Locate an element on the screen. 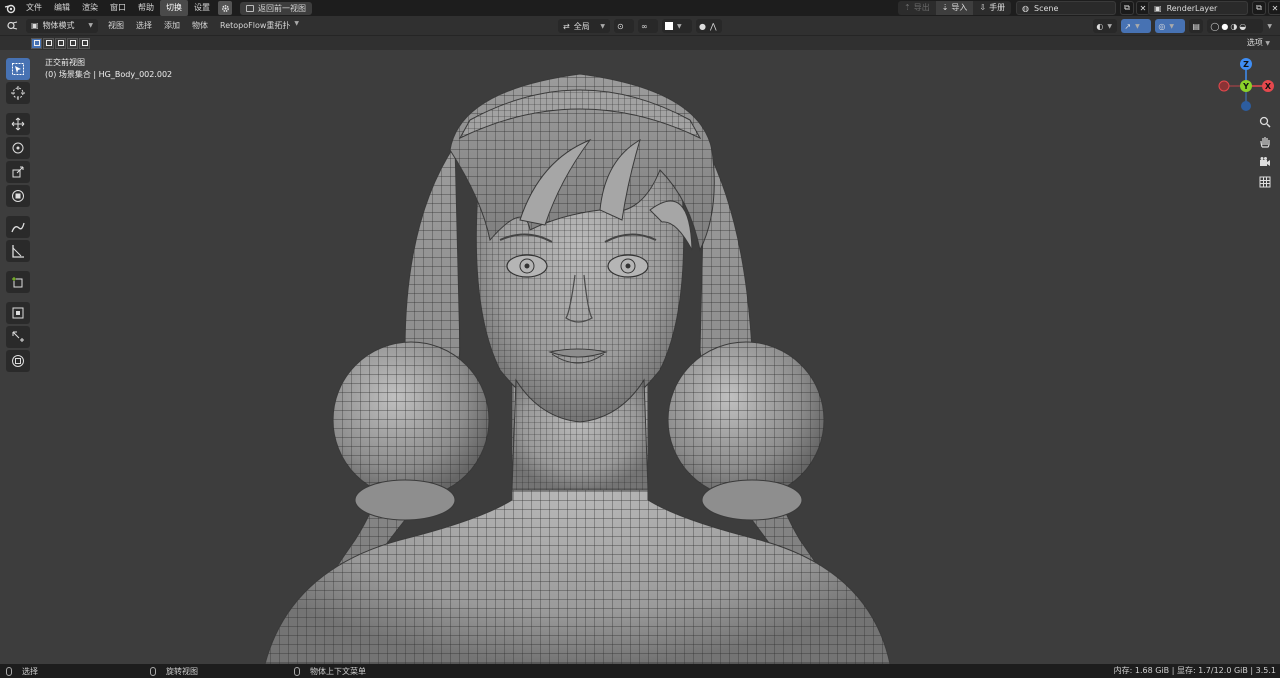 The height and width of the screenshot is (678, 1280). annotate-tool is located at coordinates (18, 227).